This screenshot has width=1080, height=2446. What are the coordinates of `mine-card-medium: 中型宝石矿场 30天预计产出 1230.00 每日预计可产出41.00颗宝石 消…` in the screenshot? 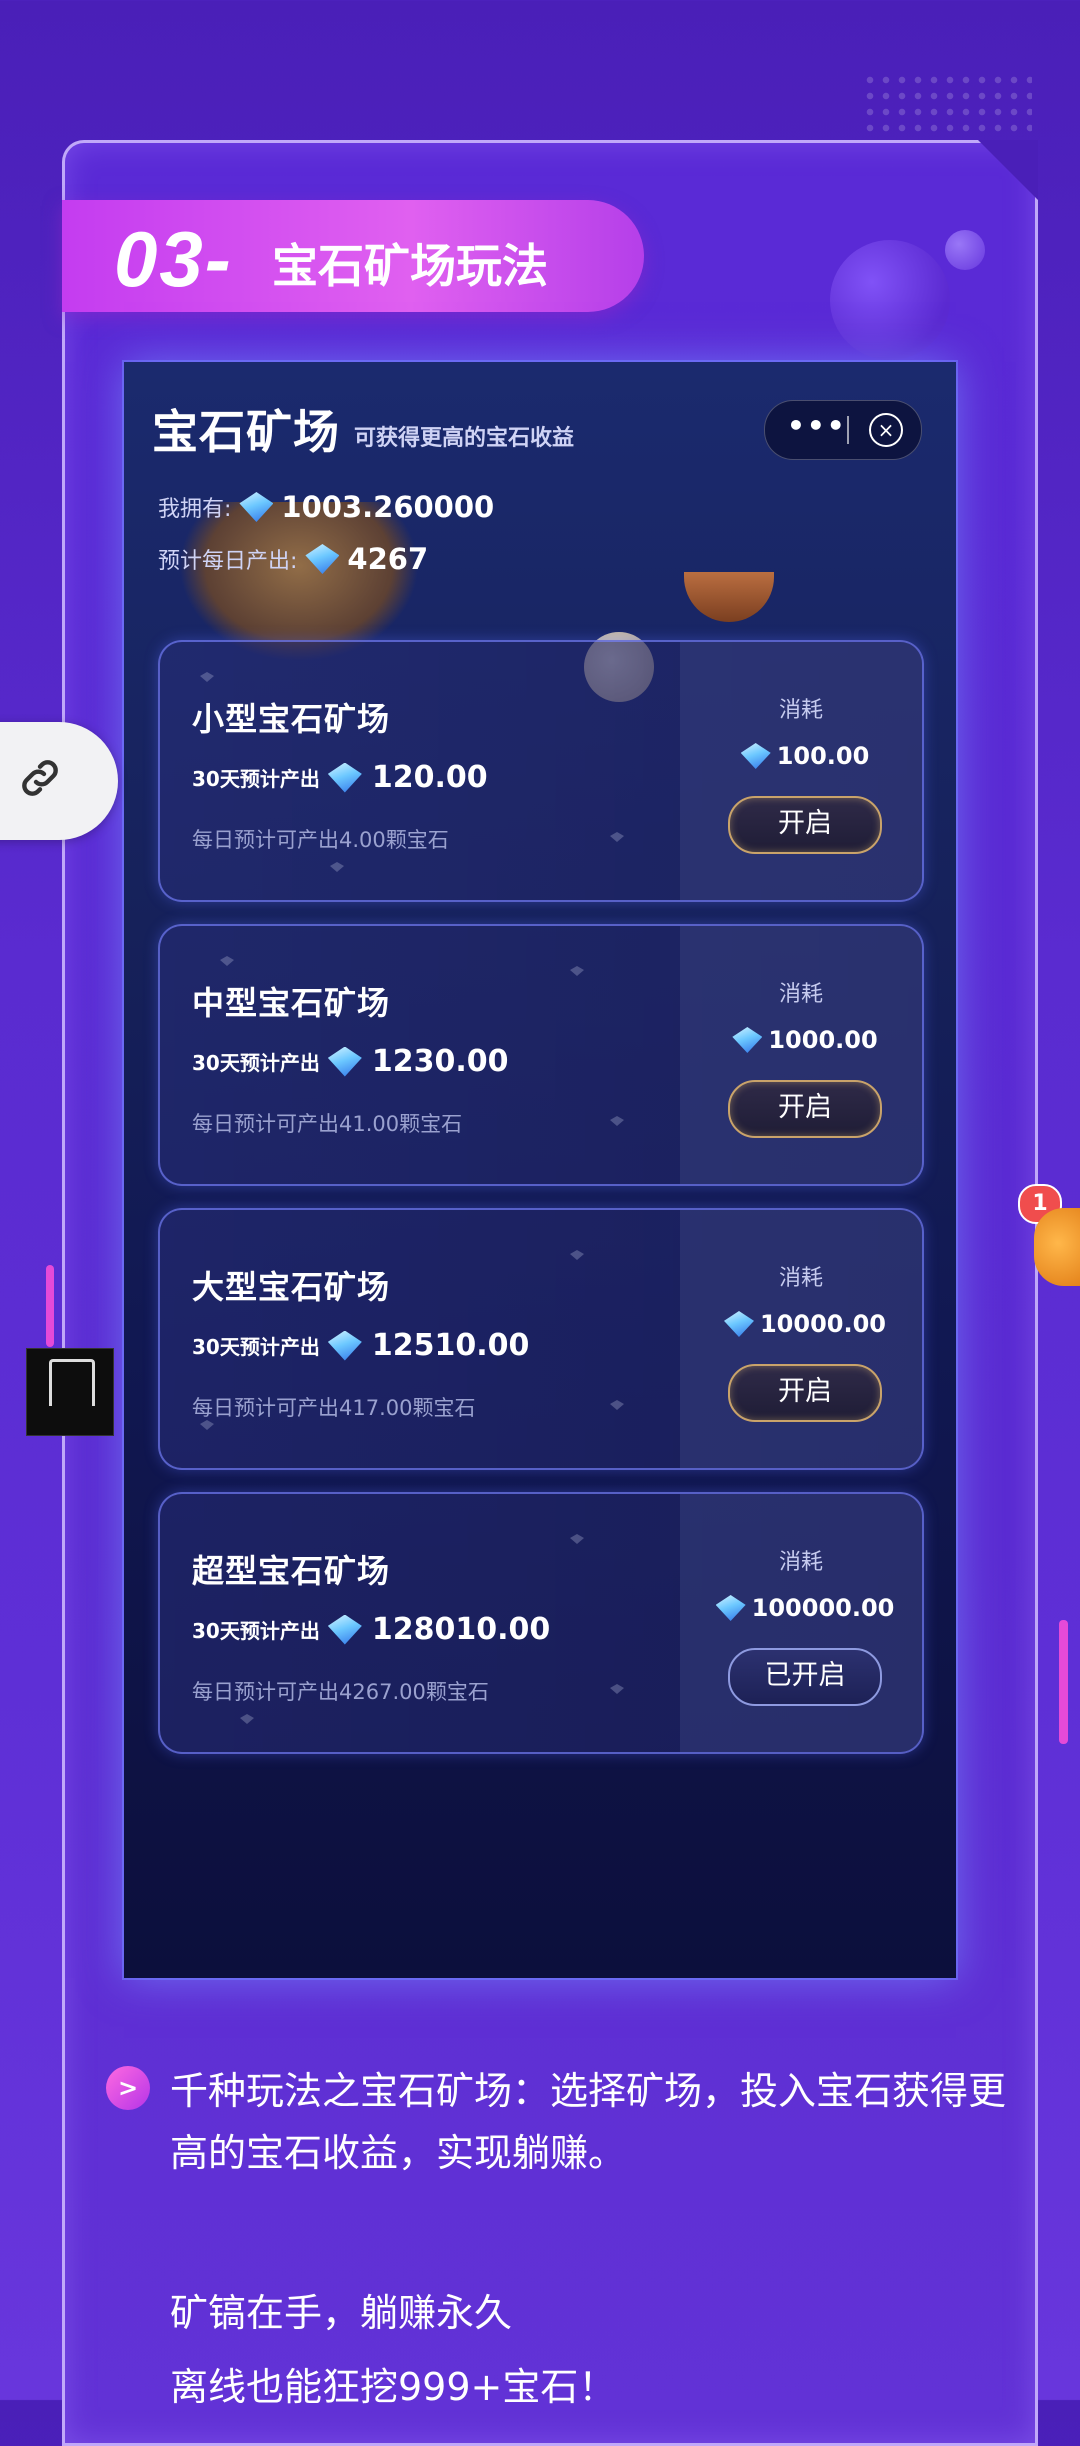 It's located at (541, 1055).